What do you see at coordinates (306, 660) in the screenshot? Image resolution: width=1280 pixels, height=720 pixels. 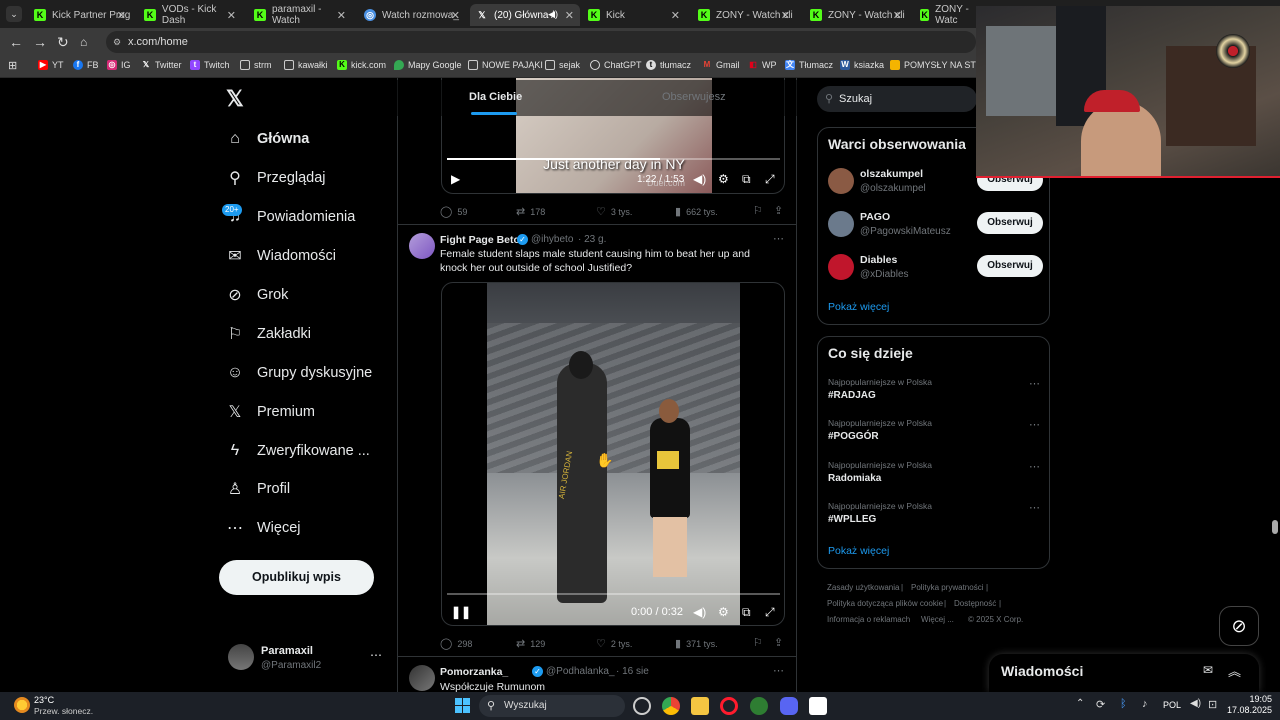 I see `account-switcher: Paramaxil @Paramaxil2 ⋯` at bounding box center [306, 660].